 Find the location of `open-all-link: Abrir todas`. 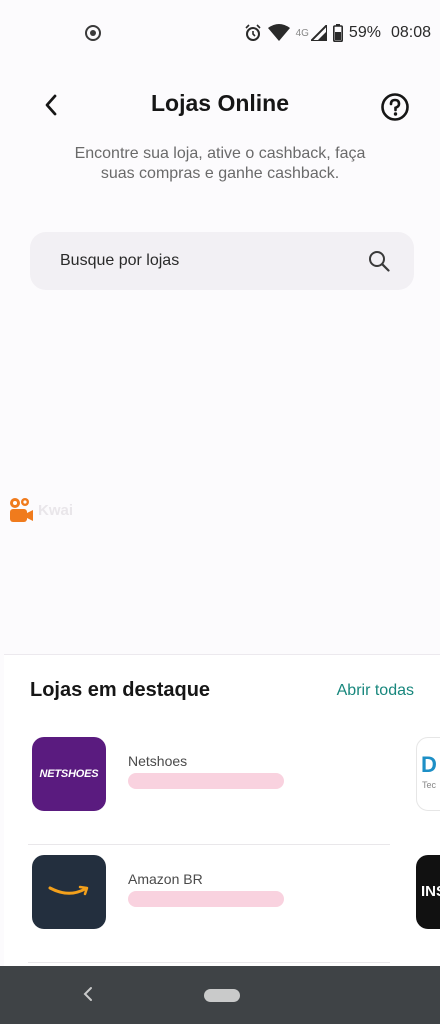

open-all-link: Abrir todas is located at coordinates (375, 691).